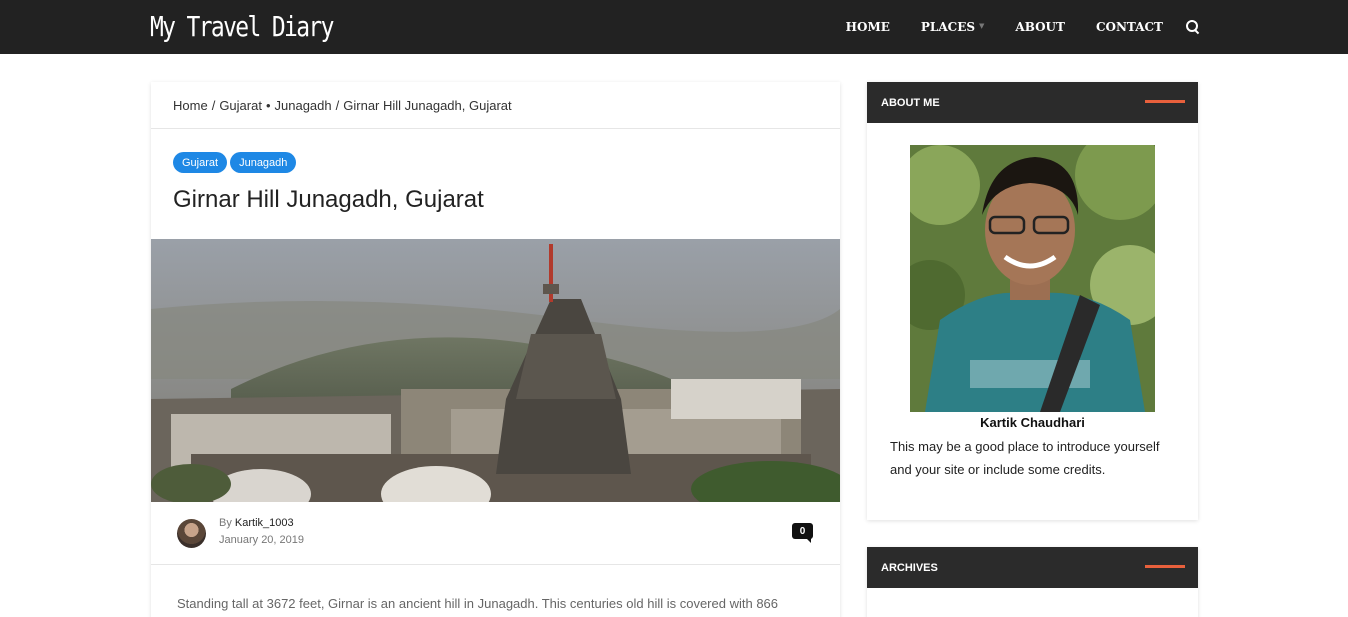  Describe the element at coordinates (1032, 422) in the screenshot. I see `profile-name: Kartik Chaudhari` at that location.